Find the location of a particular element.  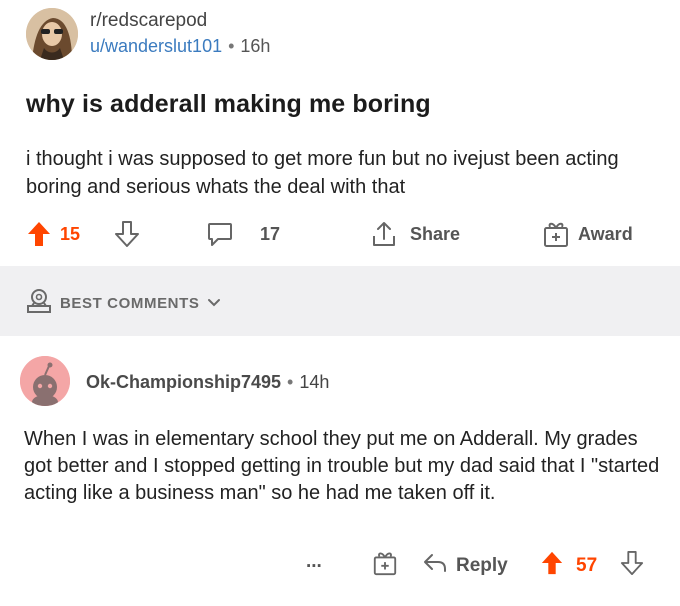

reply-label: Reply is located at coordinates (482, 565).